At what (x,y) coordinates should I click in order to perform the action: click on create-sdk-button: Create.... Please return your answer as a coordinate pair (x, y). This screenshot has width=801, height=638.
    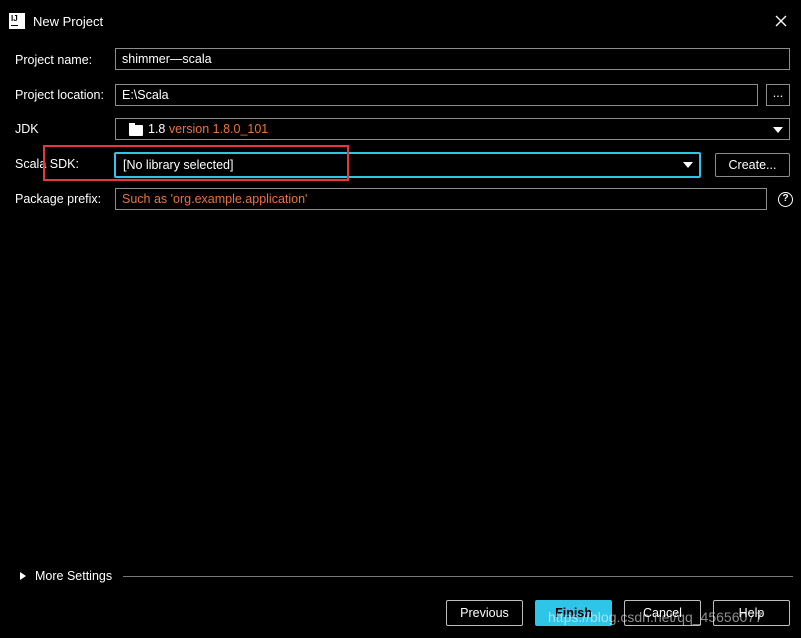
    Looking at the image, I should click on (752, 165).